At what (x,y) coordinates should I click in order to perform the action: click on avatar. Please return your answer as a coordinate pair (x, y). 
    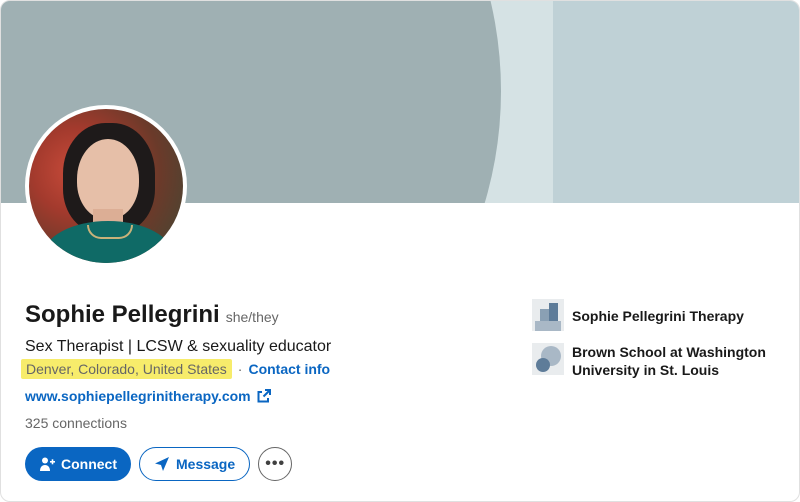
    Looking at the image, I should click on (106, 186).